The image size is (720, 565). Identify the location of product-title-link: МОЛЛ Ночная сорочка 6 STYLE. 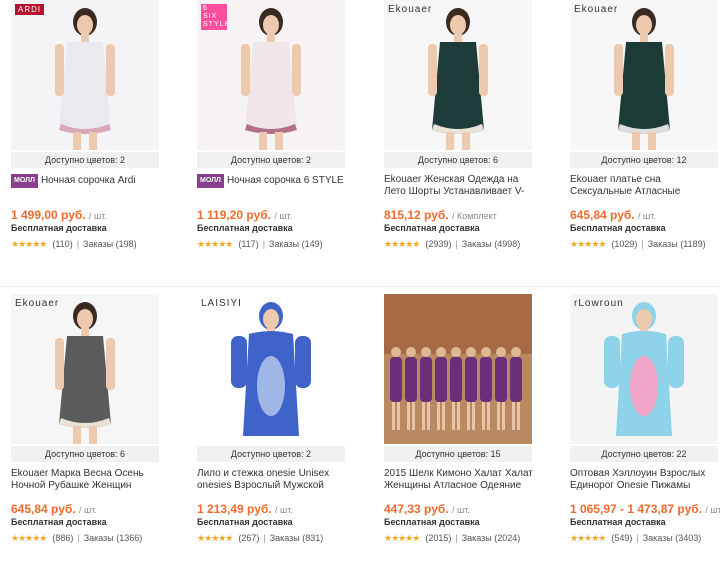
(272, 186).